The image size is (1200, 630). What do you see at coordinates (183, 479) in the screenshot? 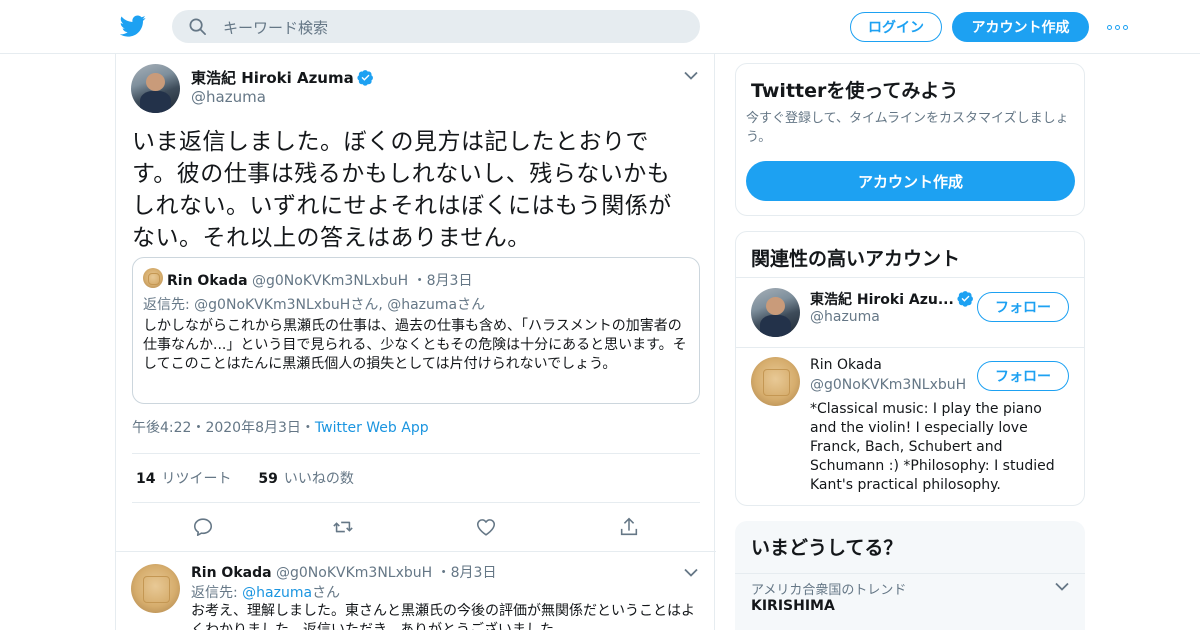
I see `retweet-stat: 14 リツイート` at bounding box center [183, 479].